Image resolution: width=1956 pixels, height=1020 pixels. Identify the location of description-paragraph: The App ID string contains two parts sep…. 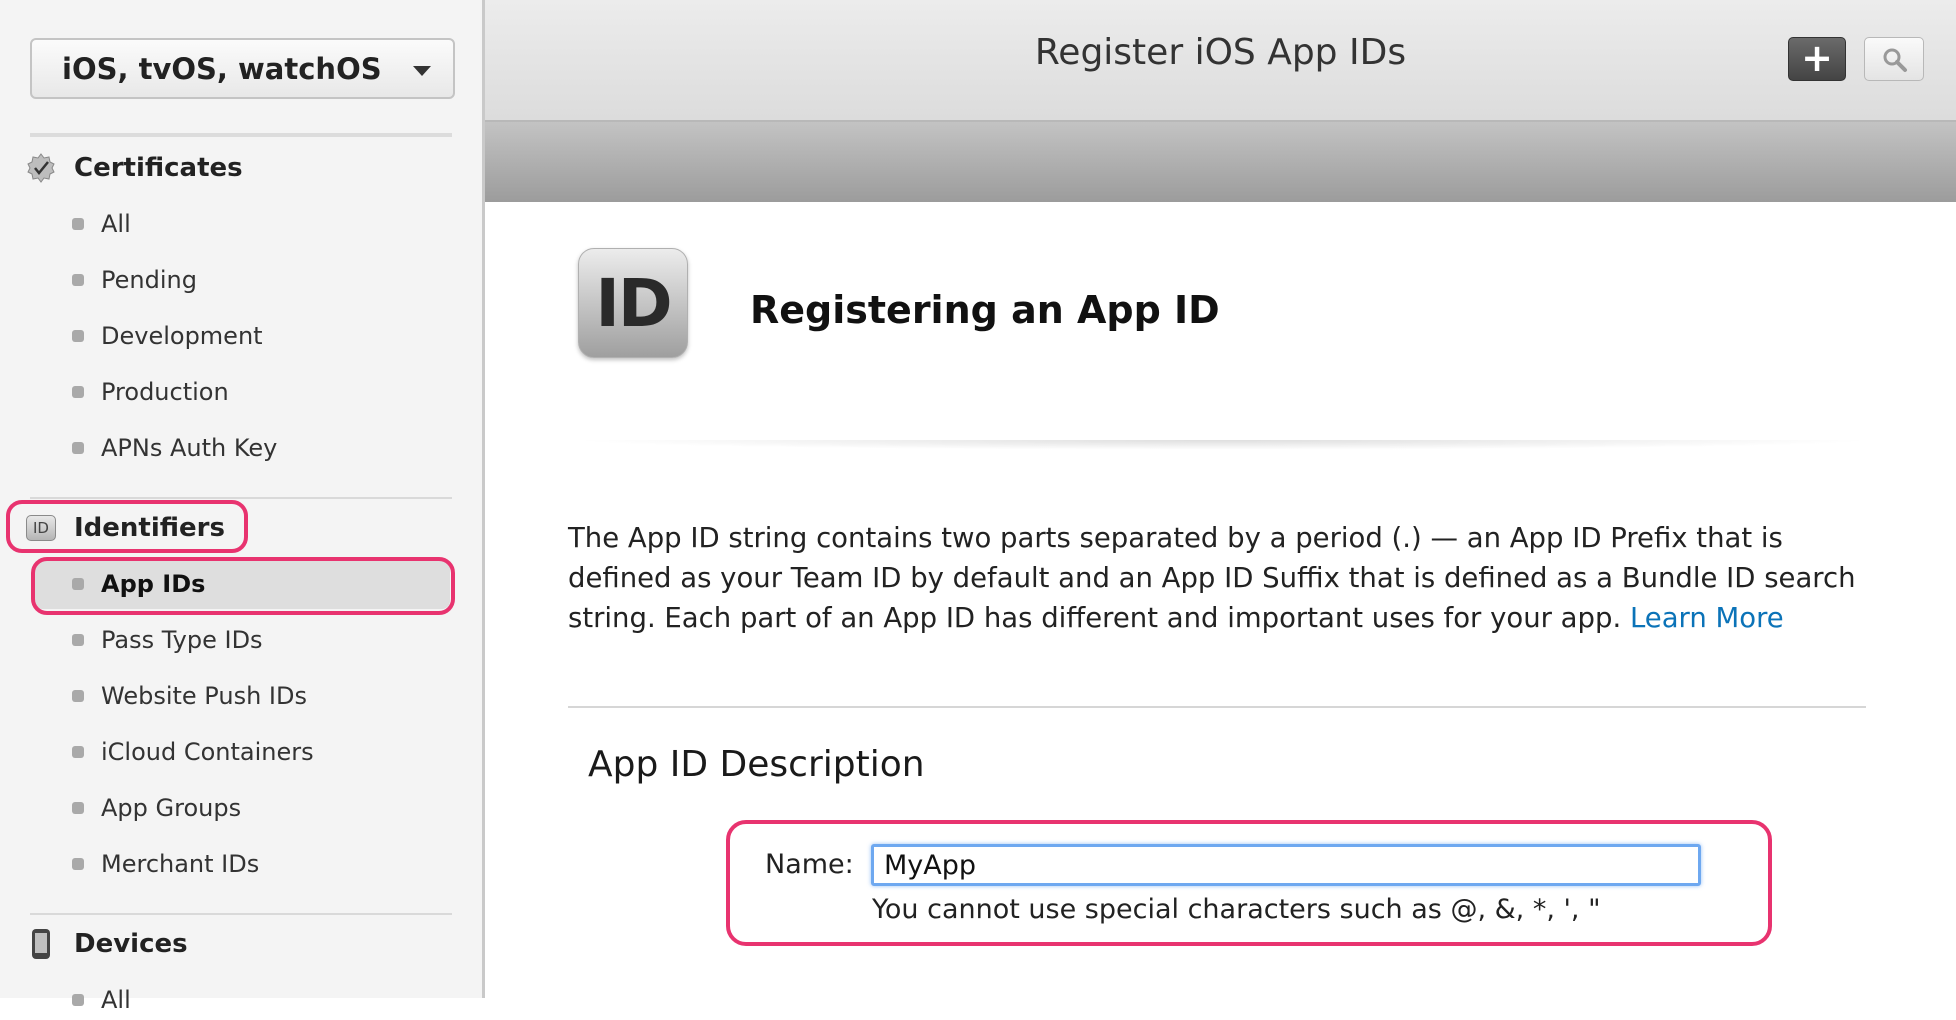
(1223, 578).